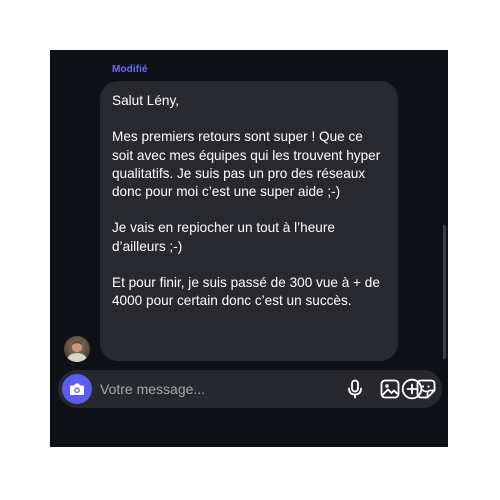 Image resolution: width=500 pixels, height=500 pixels. Describe the element at coordinates (130, 69) in the screenshot. I see `edited-label: Modifié` at that location.